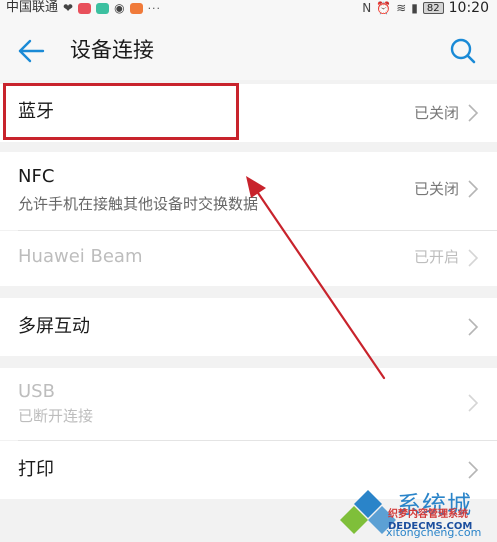 The height and width of the screenshot is (542, 497). Describe the element at coordinates (414, 8) in the screenshot. I see `signal-icon: ▮` at that location.